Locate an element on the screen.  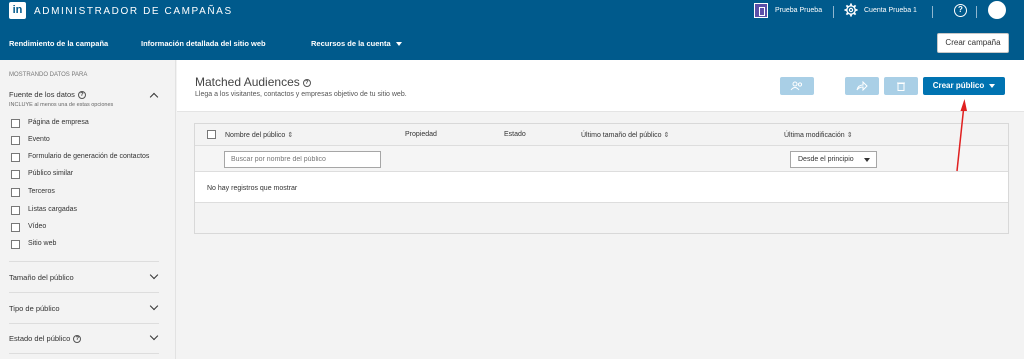
column-name: Nombre del público ⇕ is located at coordinates (259, 135).